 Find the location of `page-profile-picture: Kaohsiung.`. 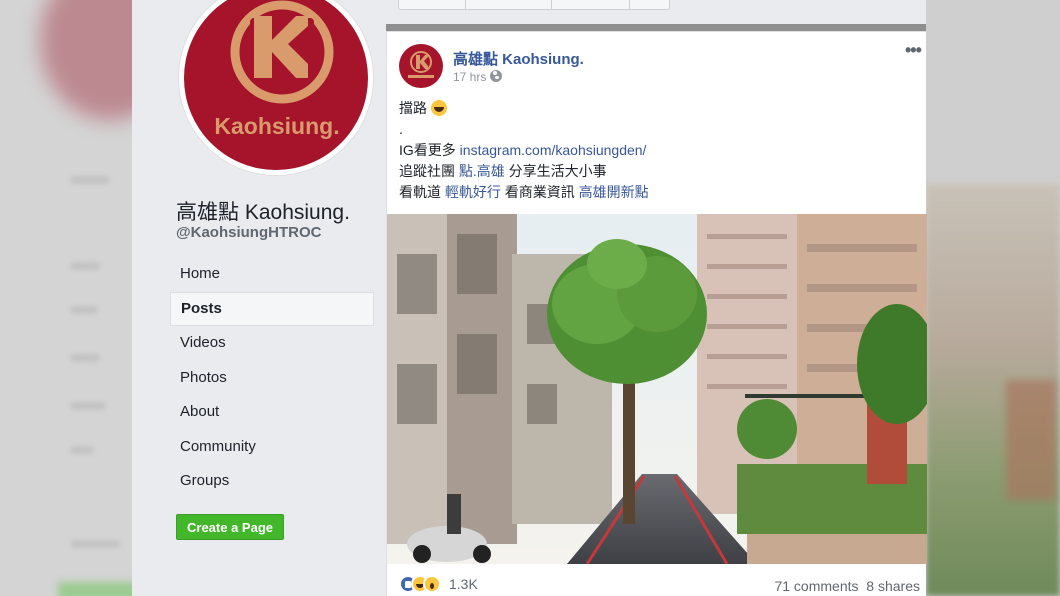

page-profile-picture: Kaohsiung. is located at coordinates (276, 88).